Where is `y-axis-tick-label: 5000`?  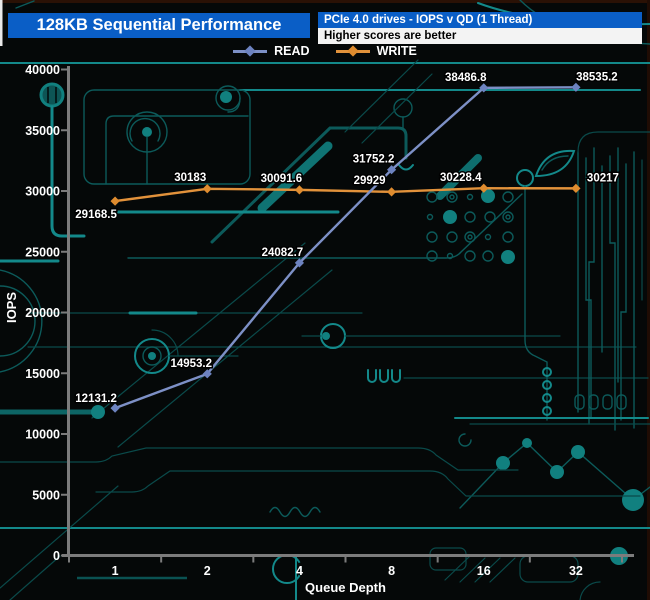 y-axis-tick-label: 5000 is located at coordinates (46, 495).